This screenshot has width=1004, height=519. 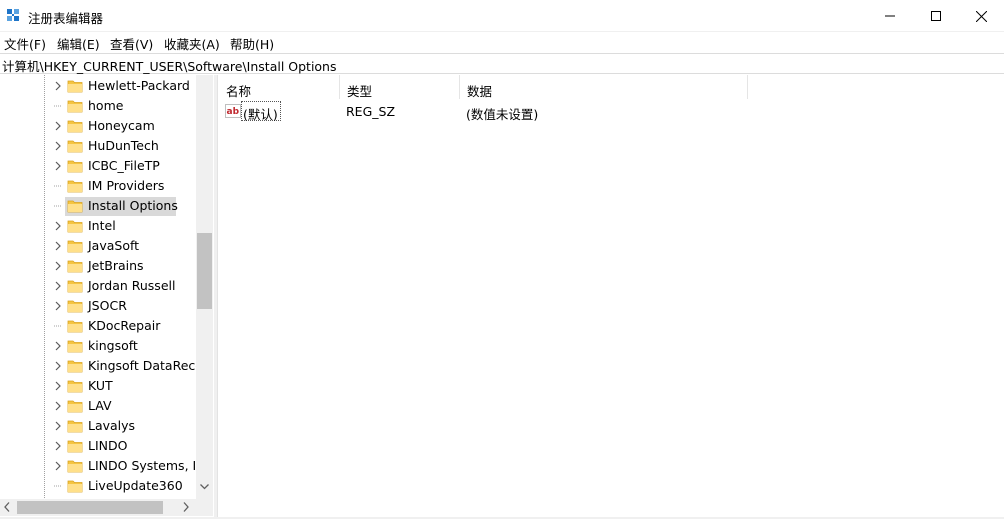 What do you see at coordinates (98, 86) in the screenshot?
I see `tree-item: Hewlett-Packard` at bounding box center [98, 86].